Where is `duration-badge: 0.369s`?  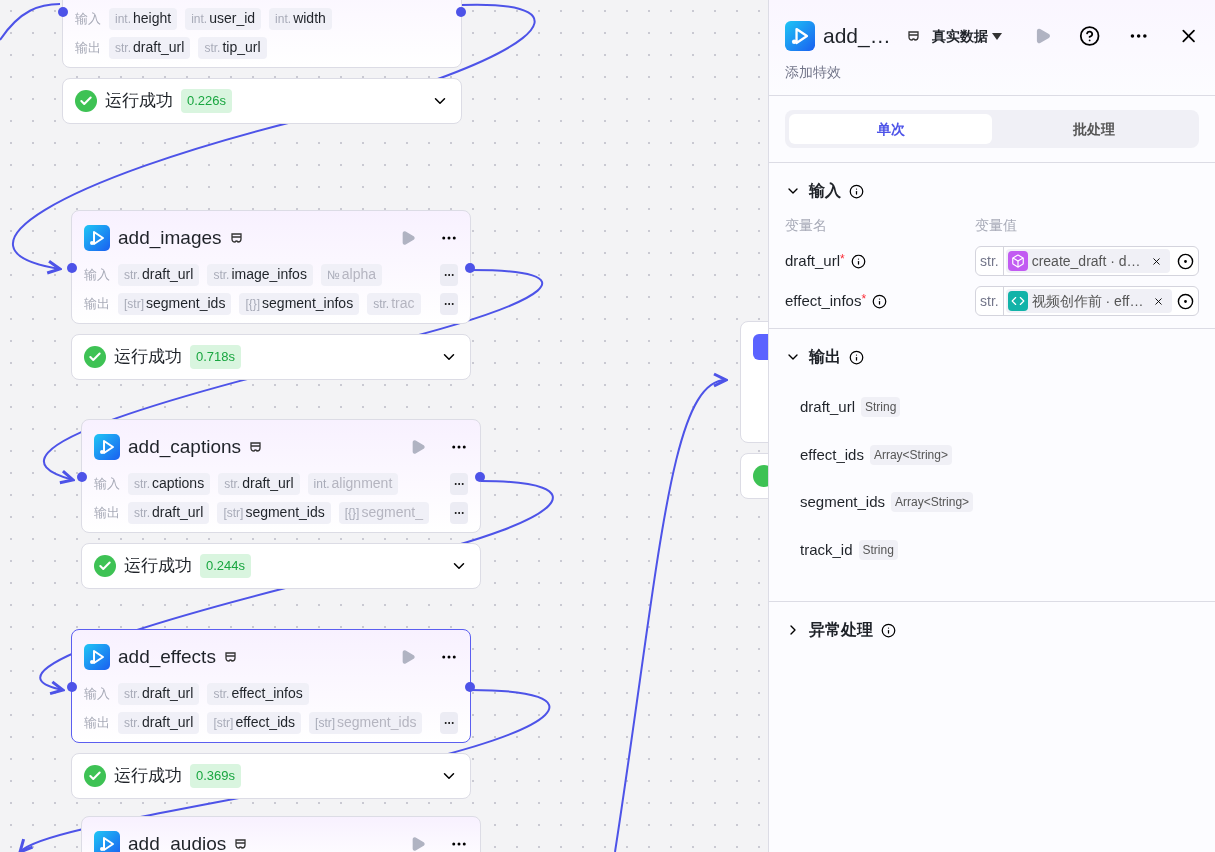
duration-badge: 0.369s is located at coordinates (216, 776).